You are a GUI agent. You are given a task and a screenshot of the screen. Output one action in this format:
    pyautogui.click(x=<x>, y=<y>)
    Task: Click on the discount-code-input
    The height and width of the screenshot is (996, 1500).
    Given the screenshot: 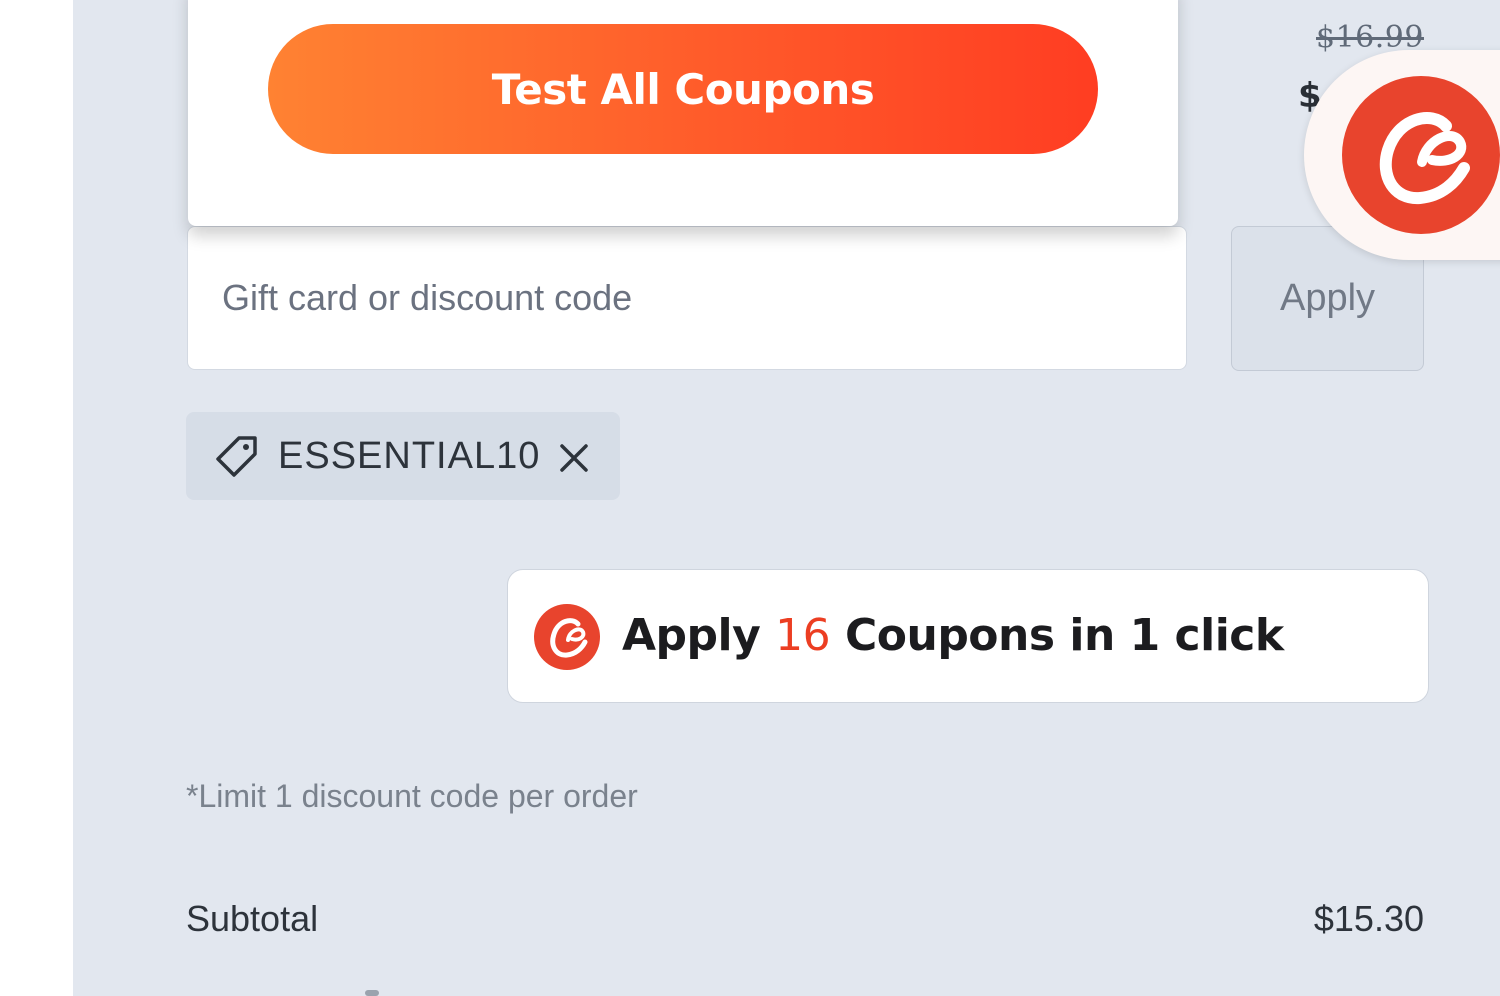 What is the action you would take?
    pyautogui.click(x=687, y=298)
    